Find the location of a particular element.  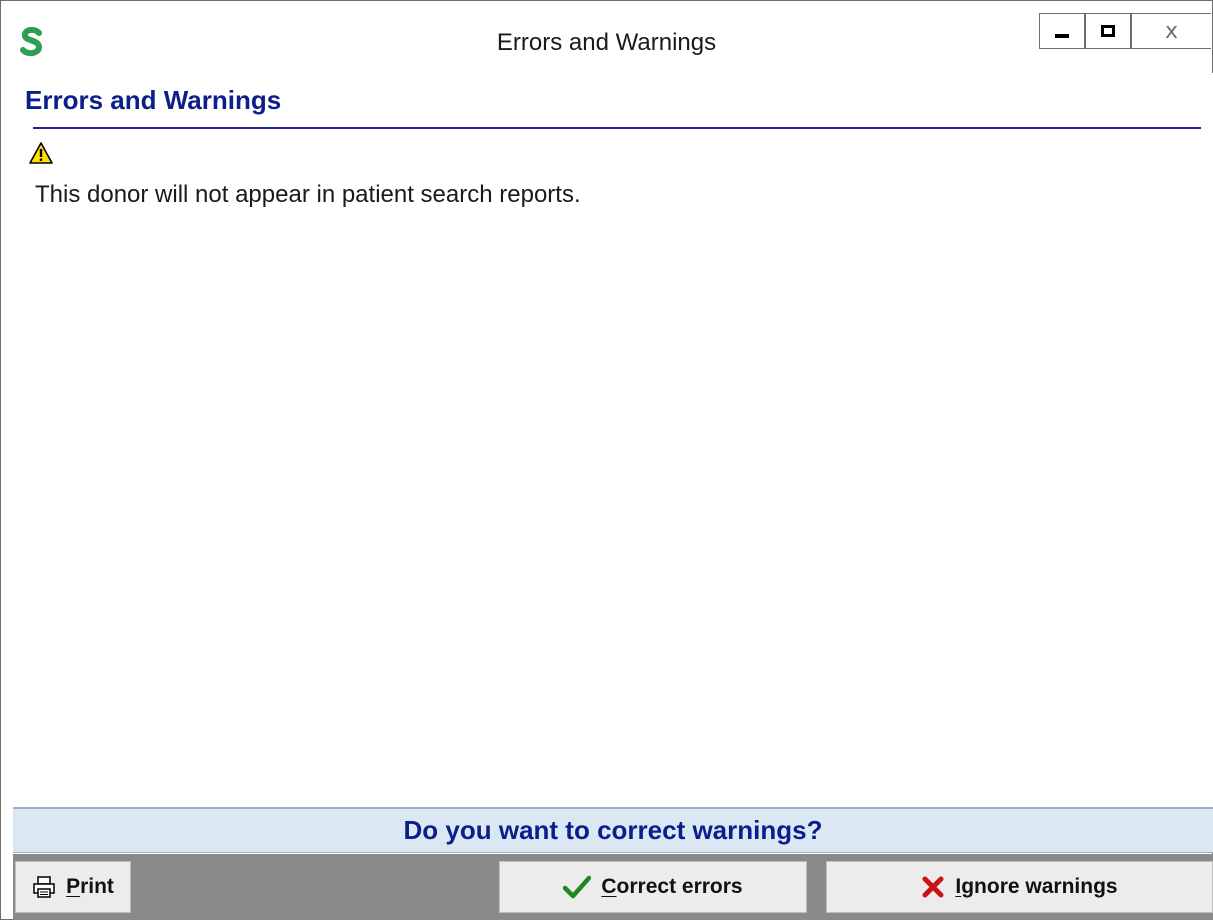

question-text: Do you want to correct warnings? is located at coordinates (613, 830).